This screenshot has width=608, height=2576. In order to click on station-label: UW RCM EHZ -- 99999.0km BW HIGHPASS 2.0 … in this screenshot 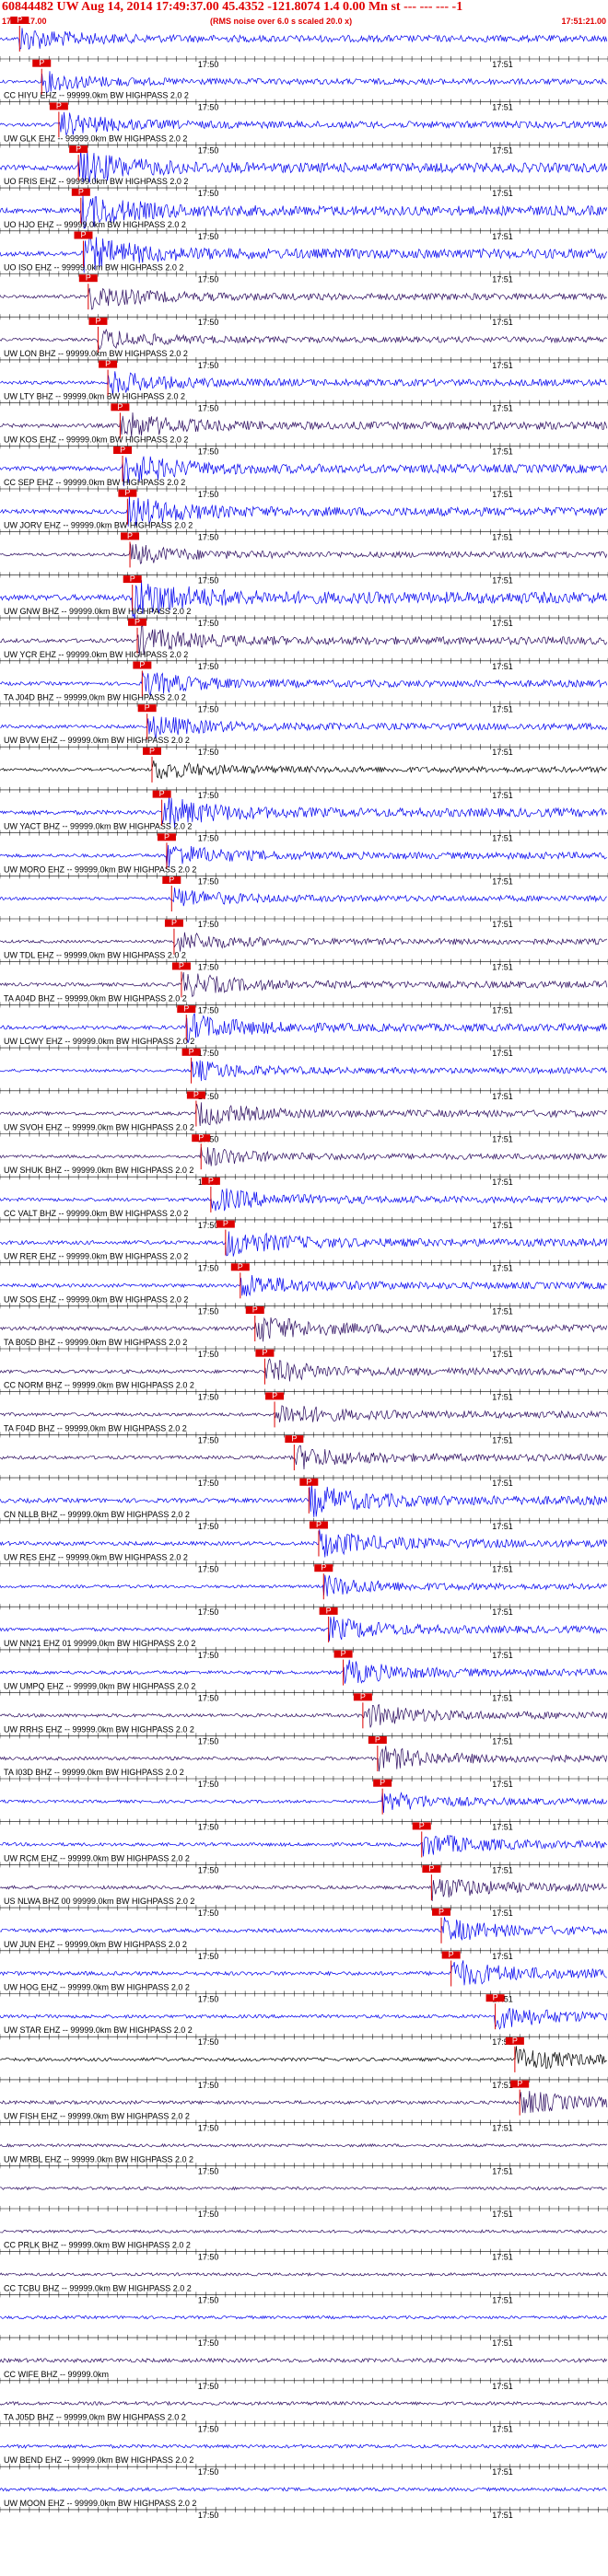, I will do `click(97, 1857)`.